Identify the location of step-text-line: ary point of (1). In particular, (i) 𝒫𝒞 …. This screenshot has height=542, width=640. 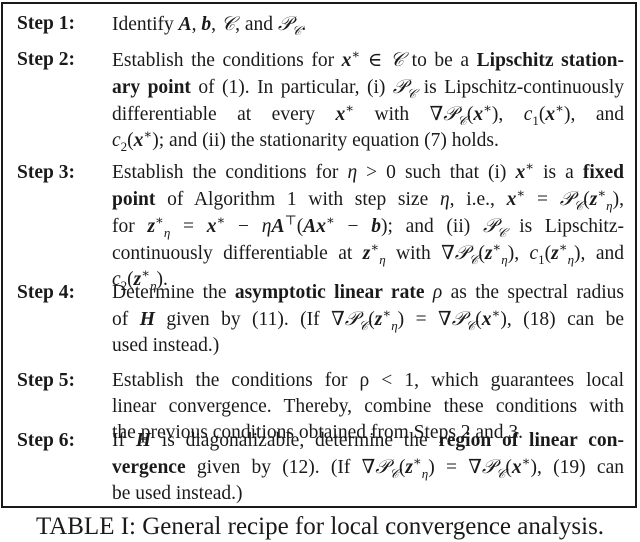
(368, 88).